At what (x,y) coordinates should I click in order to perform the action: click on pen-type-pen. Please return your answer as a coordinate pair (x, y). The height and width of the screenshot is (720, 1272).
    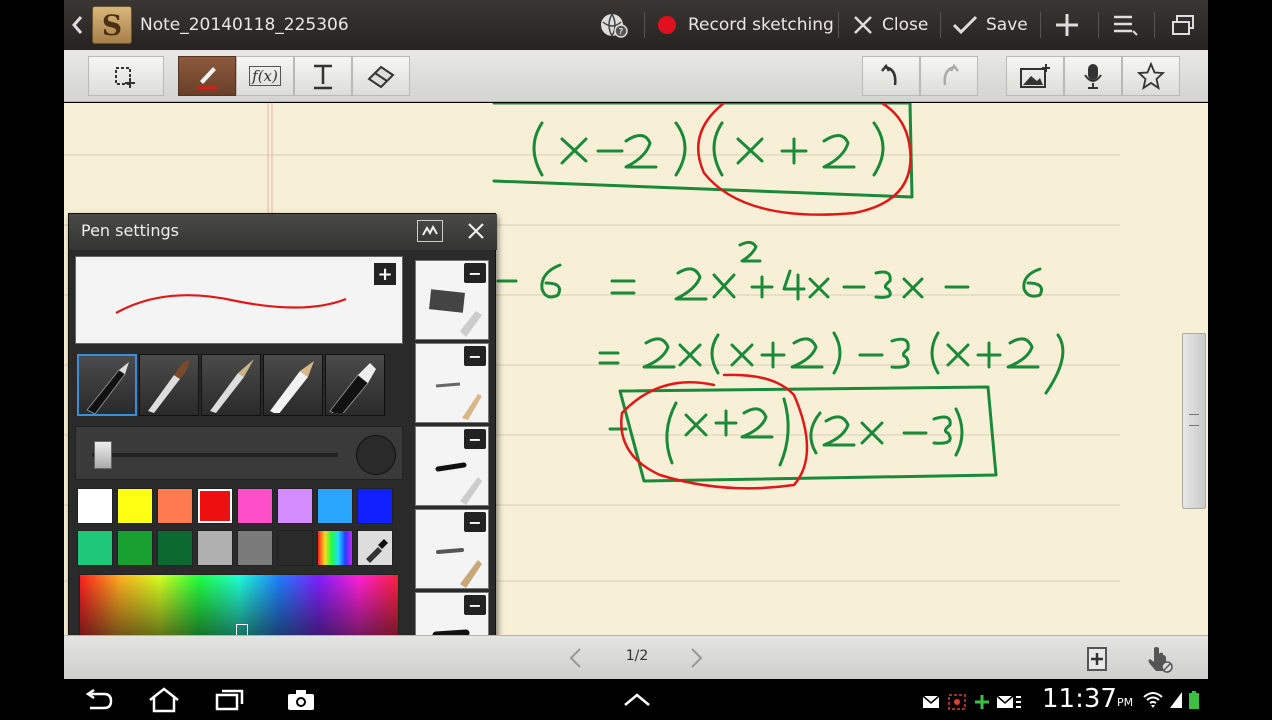
    Looking at the image, I should click on (107, 385).